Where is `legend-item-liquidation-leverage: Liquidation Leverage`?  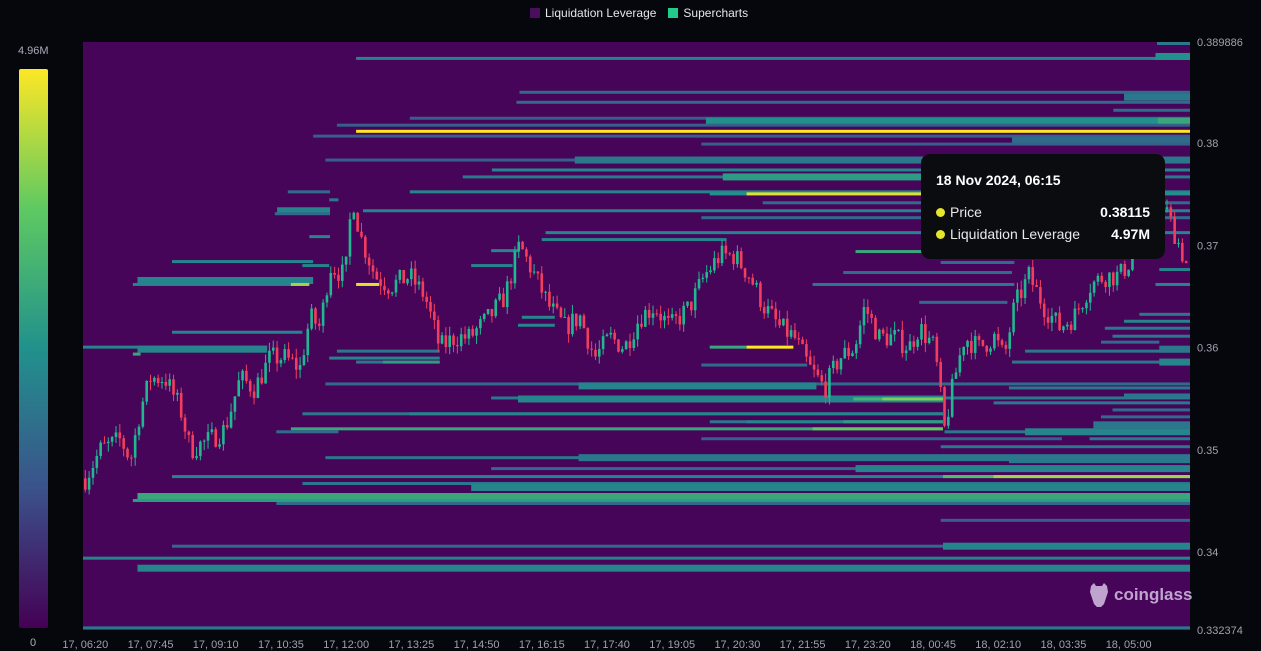
legend-item-liquidation-leverage: Liquidation Leverage is located at coordinates (593, 13).